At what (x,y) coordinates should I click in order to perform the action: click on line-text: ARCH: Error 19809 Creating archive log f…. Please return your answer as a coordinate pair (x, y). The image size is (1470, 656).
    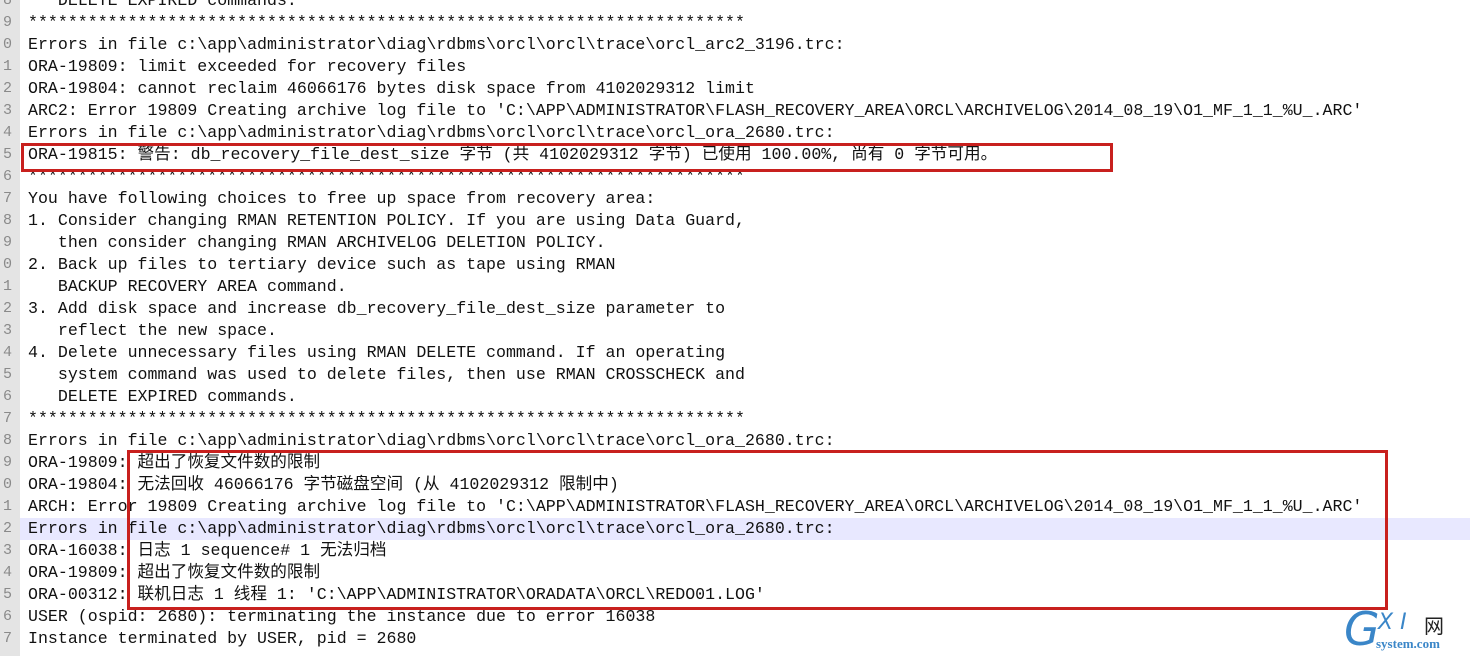
    Looking at the image, I should click on (695, 506).